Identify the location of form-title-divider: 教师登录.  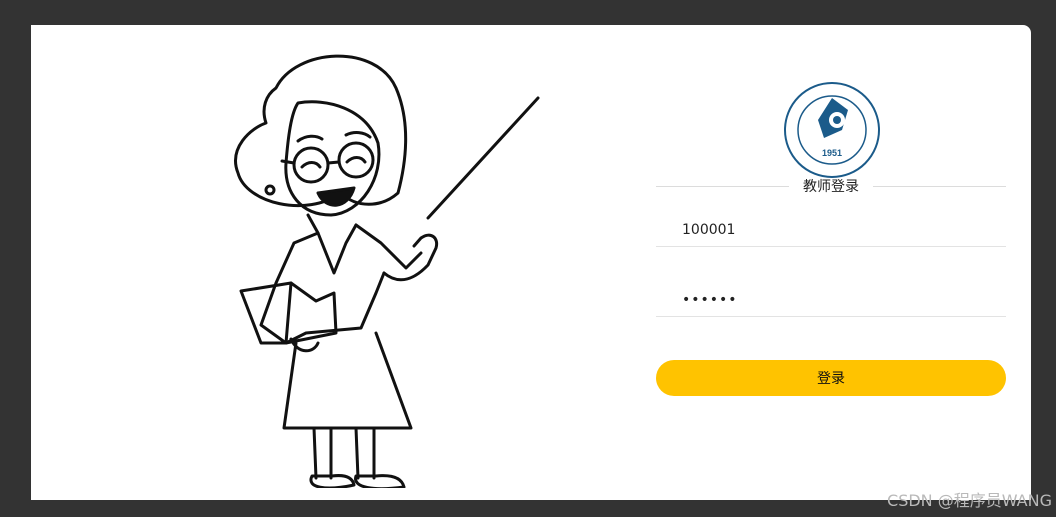
(831, 186).